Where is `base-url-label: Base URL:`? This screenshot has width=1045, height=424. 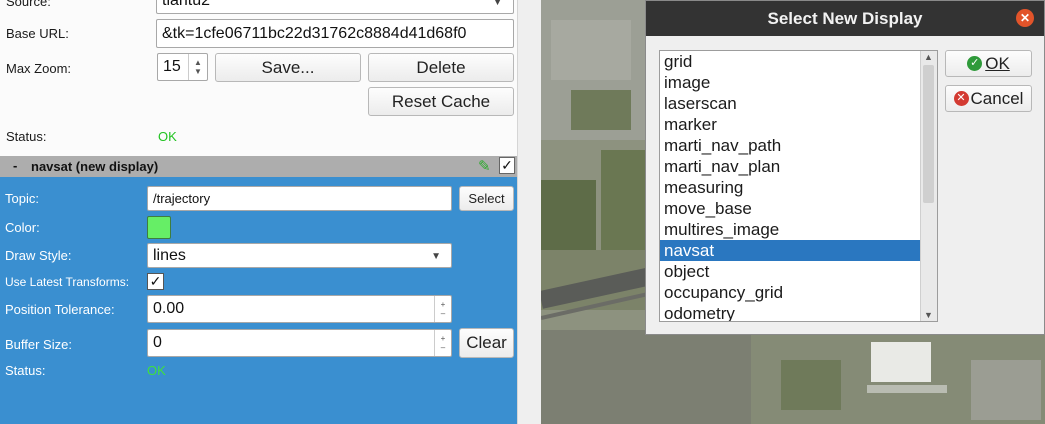
base-url-label: Base URL: is located at coordinates (37, 33).